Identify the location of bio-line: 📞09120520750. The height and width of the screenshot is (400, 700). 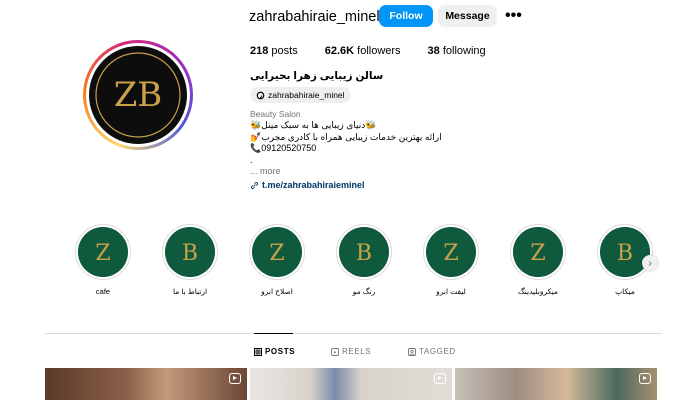
(283, 148).